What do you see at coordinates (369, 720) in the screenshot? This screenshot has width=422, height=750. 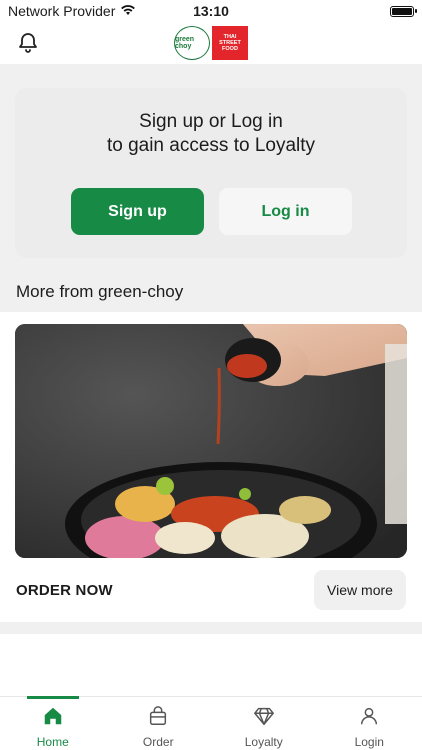 I see `user-icon` at bounding box center [369, 720].